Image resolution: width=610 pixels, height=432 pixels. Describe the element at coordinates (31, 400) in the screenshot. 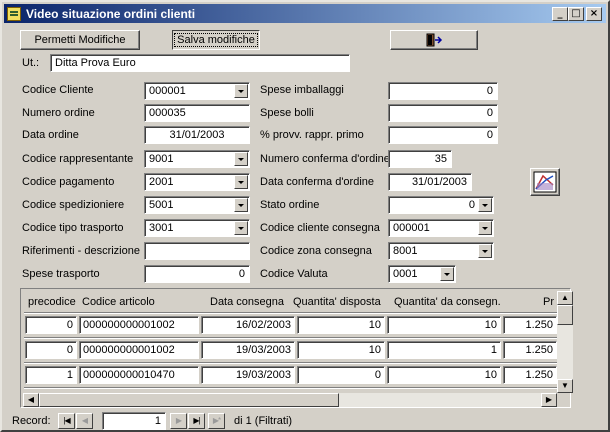

I see `scroll-left-icon: ◀` at that location.